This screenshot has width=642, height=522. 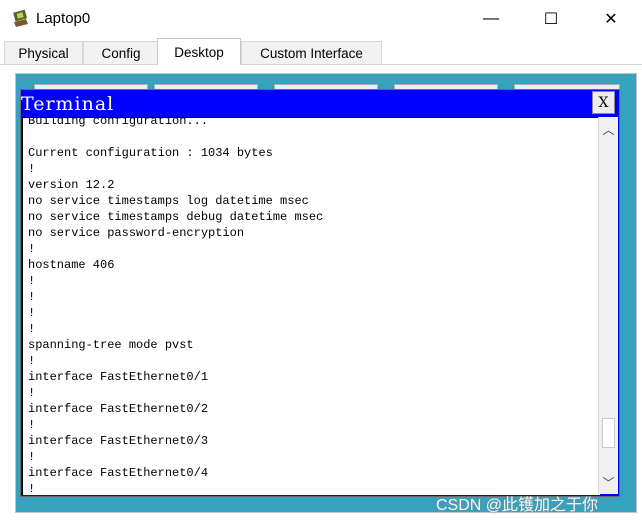 What do you see at coordinates (118, 441) in the screenshot?
I see `terminal-line: interface FastEthernet0/3` at bounding box center [118, 441].